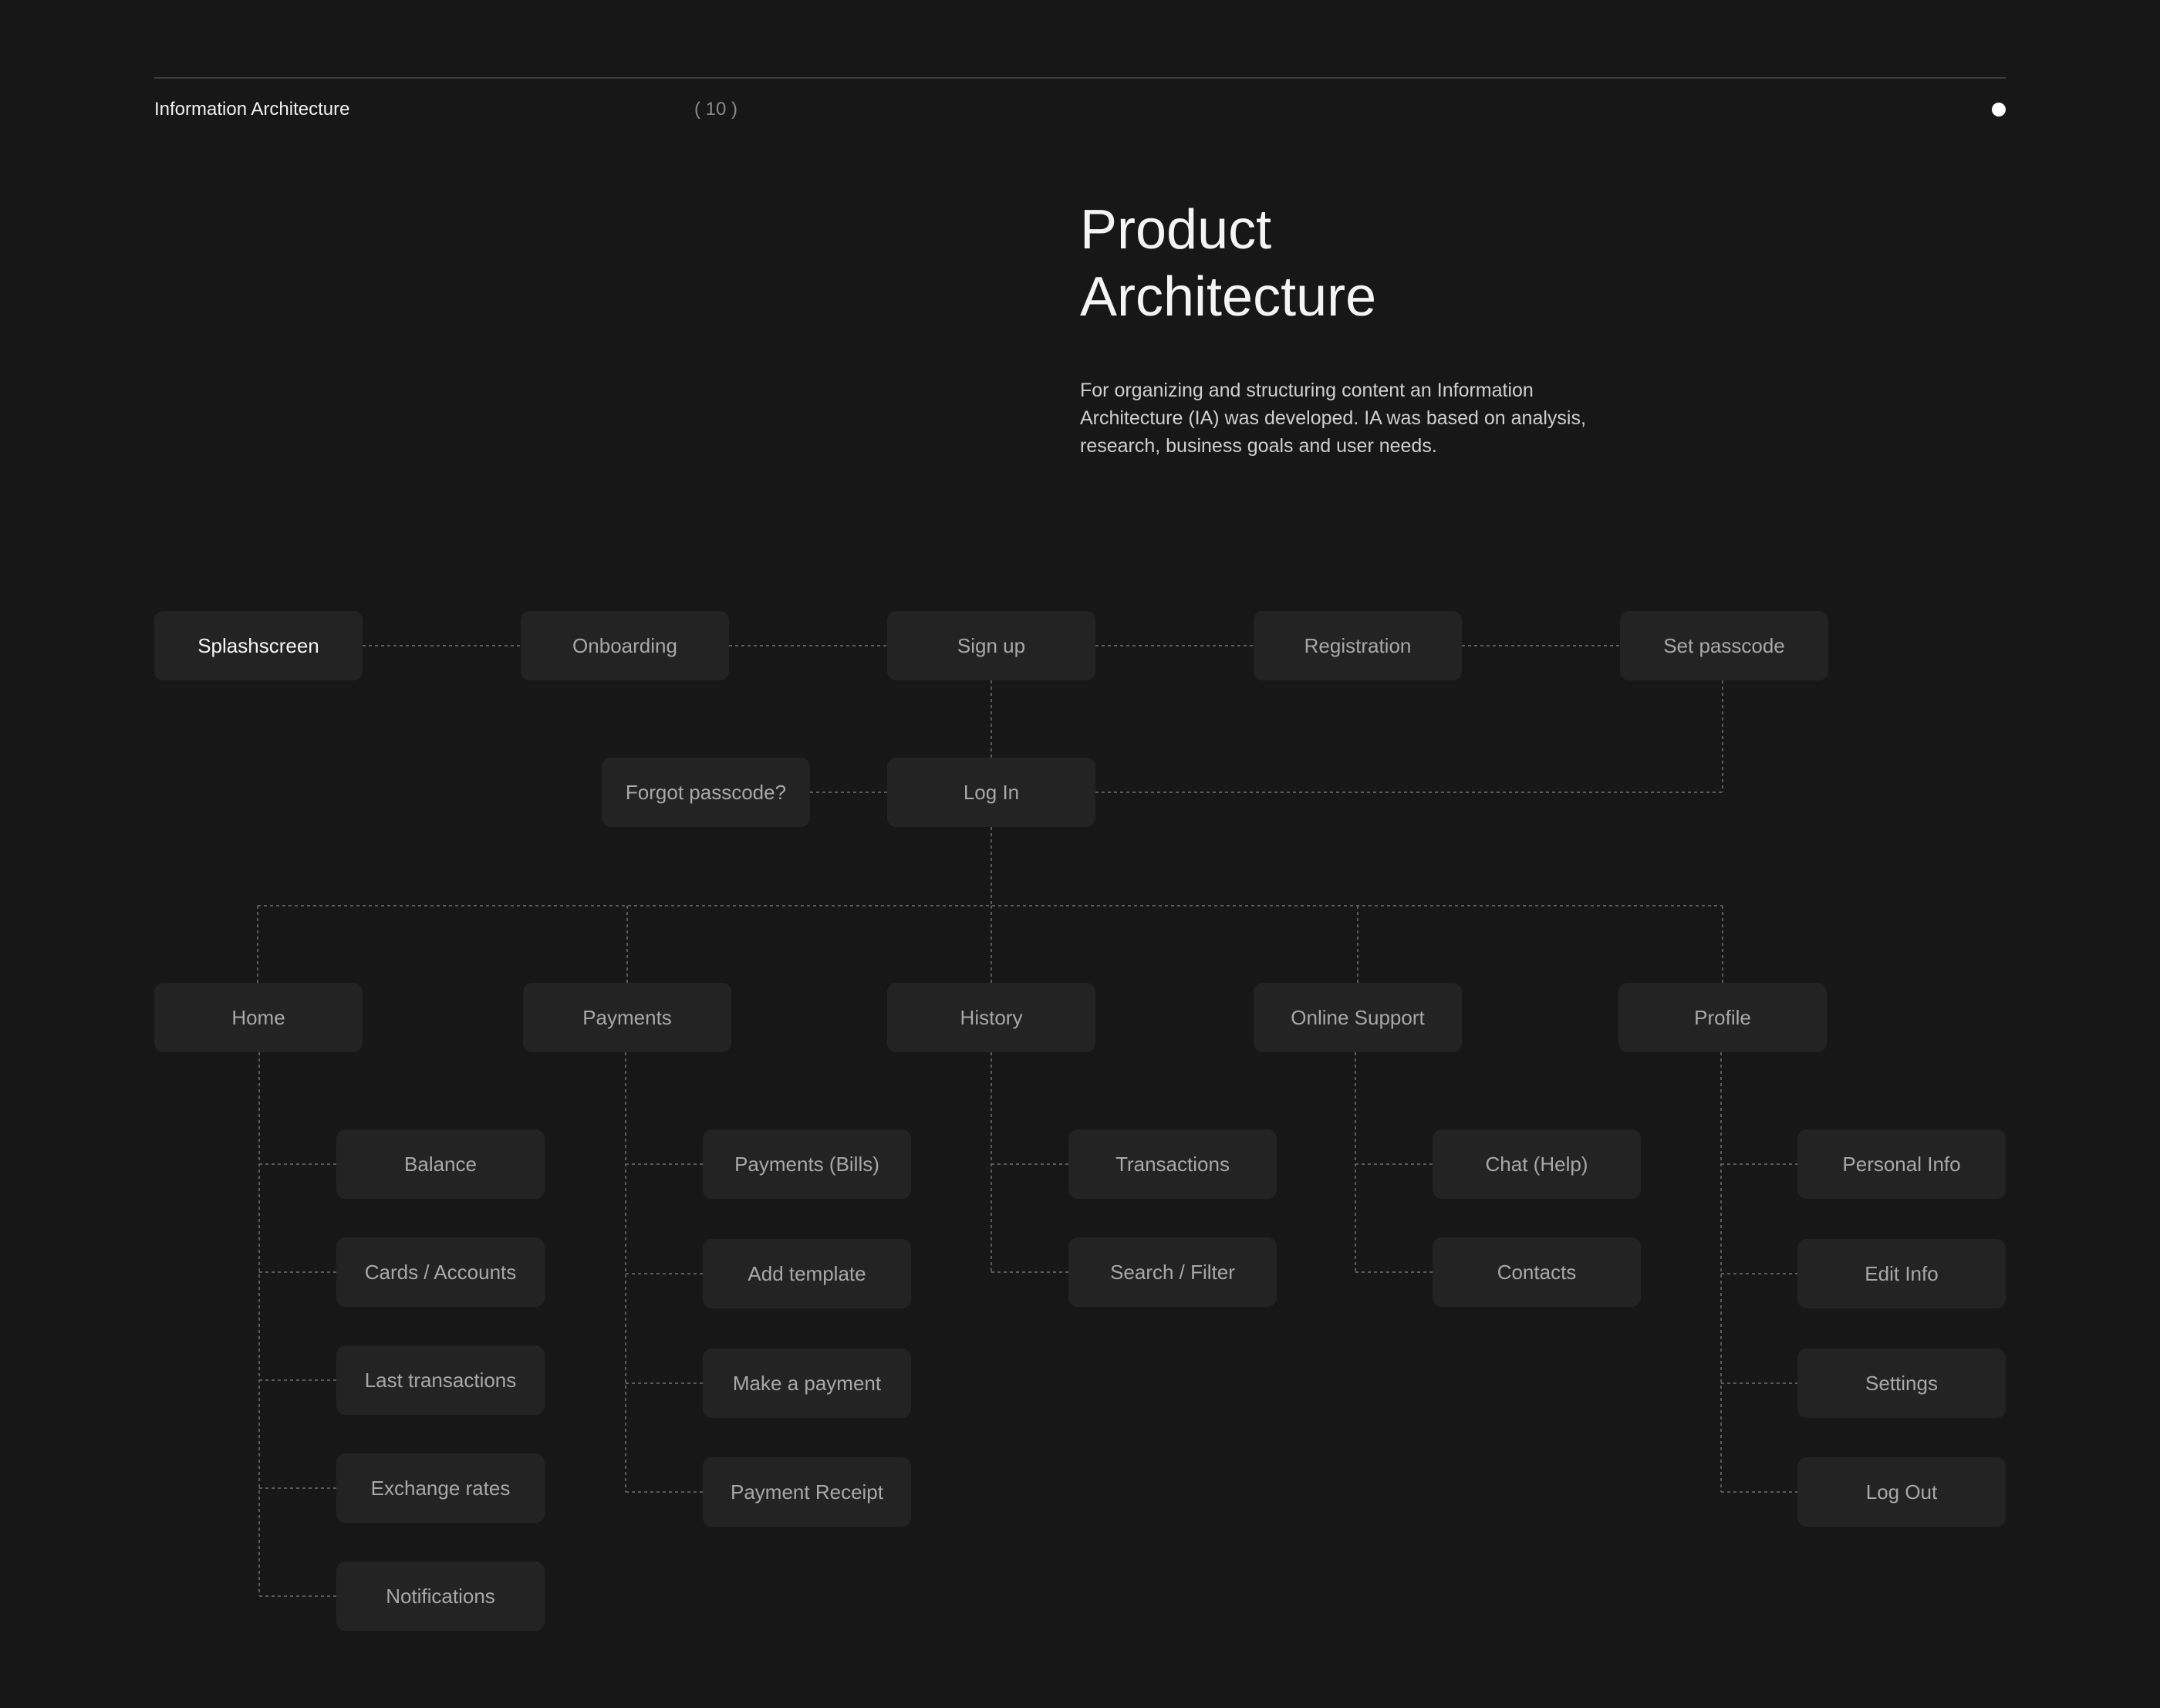  What do you see at coordinates (1080, 78) in the screenshot?
I see `header-divider` at bounding box center [1080, 78].